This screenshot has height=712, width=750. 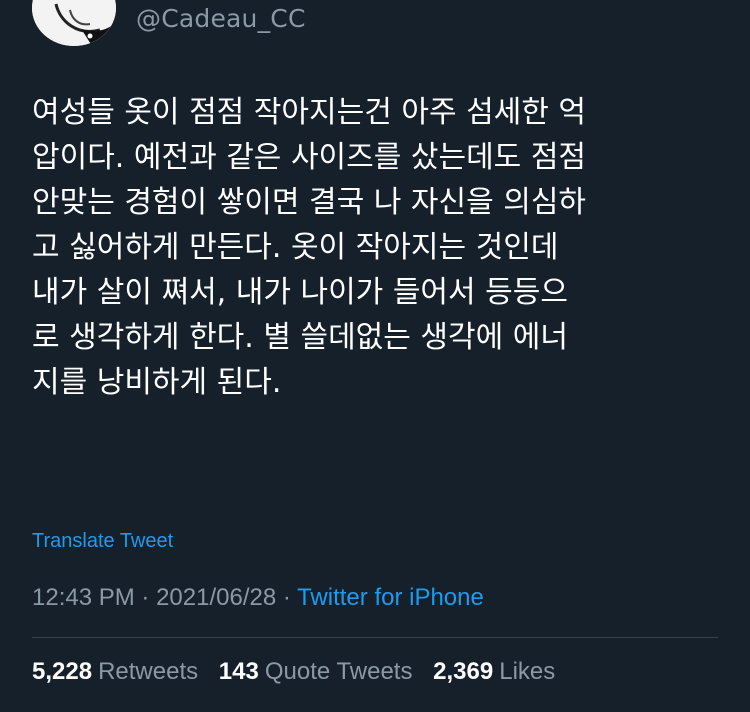 I want to click on quote-tweets-count: 143, so click(x=238, y=671).